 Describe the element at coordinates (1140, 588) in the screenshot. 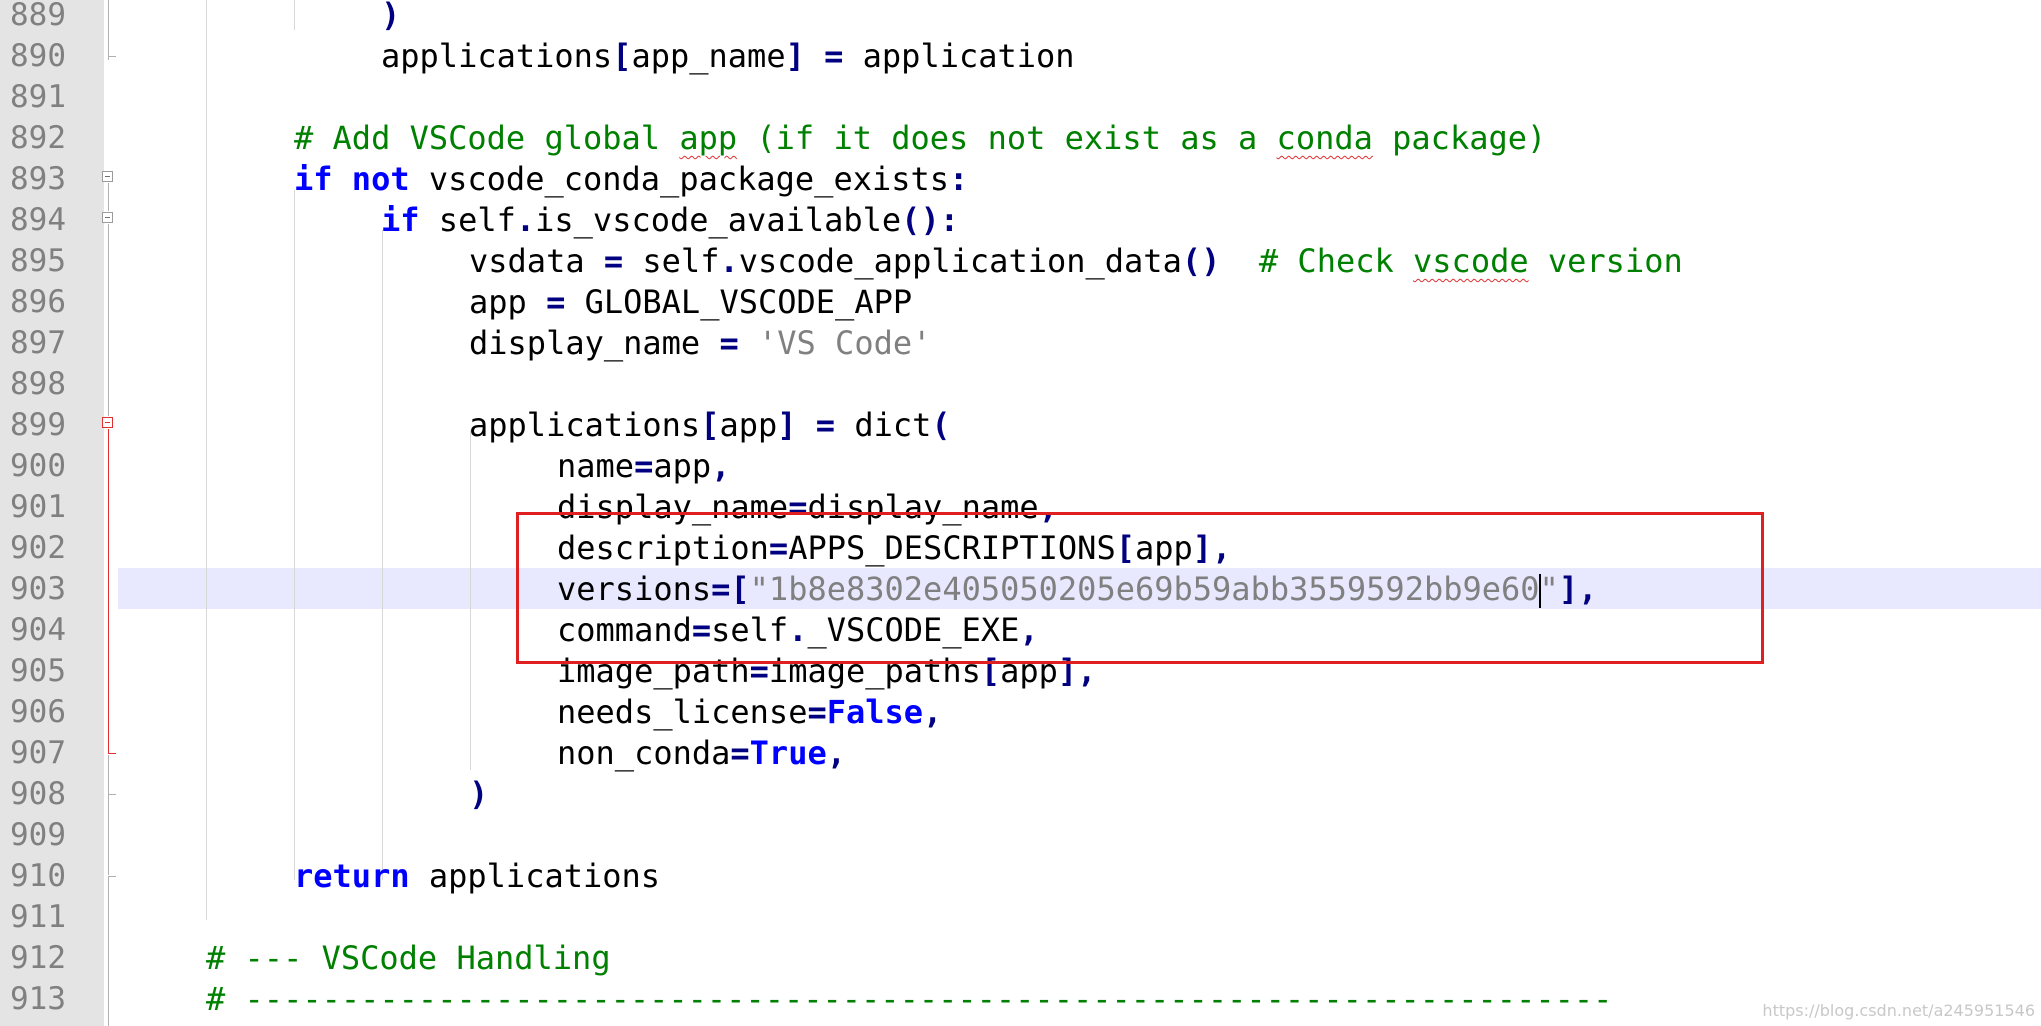

I see `highlight-annotation-box` at that location.